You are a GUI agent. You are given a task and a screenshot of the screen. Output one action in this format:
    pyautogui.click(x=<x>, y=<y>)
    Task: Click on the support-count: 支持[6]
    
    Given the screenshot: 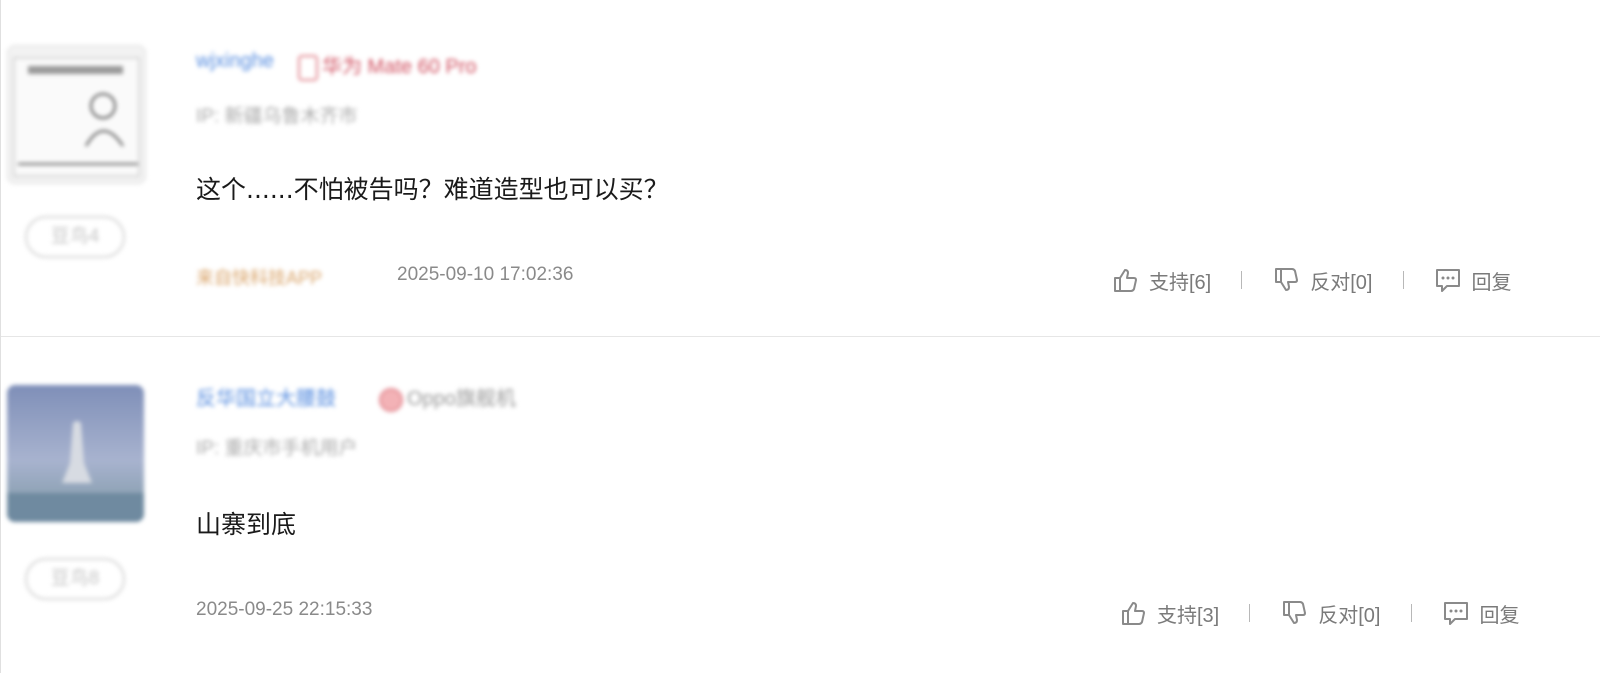 What is the action you would take?
    pyautogui.click(x=1180, y=282)
    